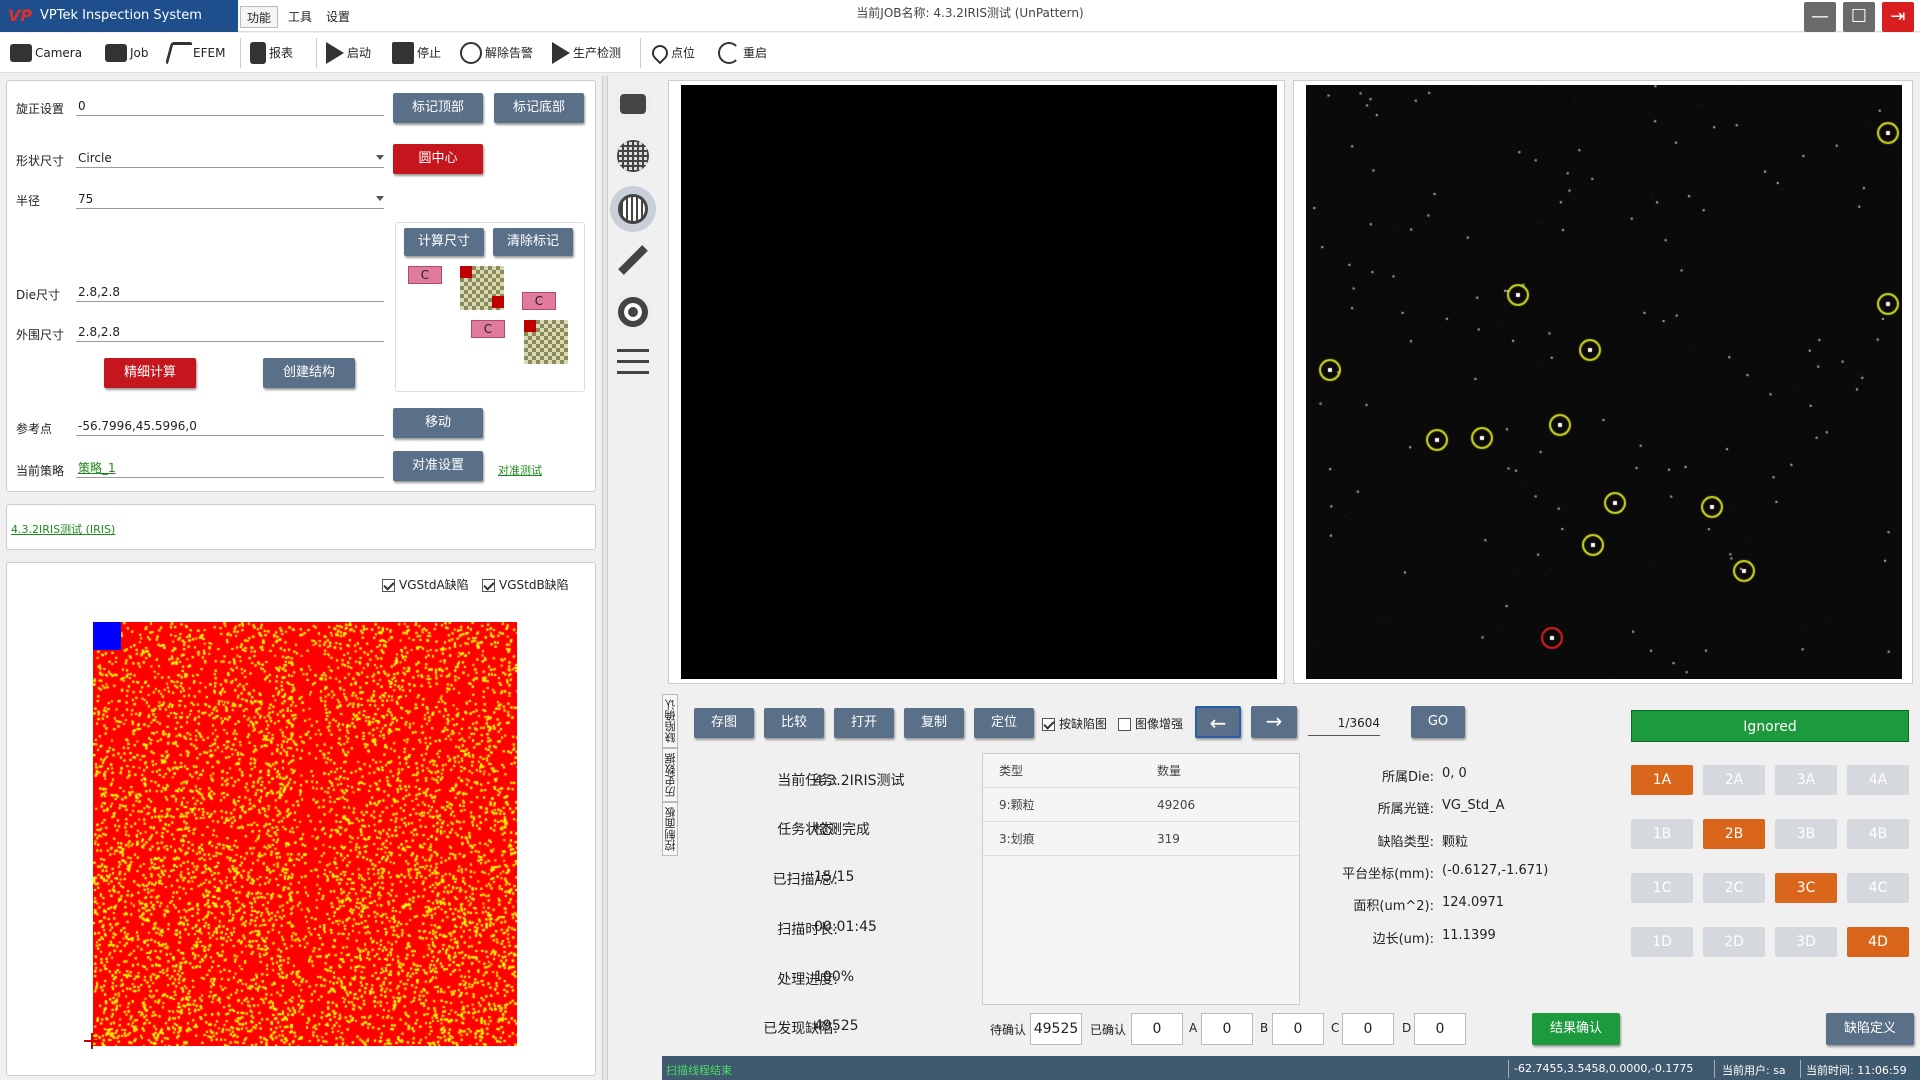  I want to click on menu-function: 功能, so click(259, 17).